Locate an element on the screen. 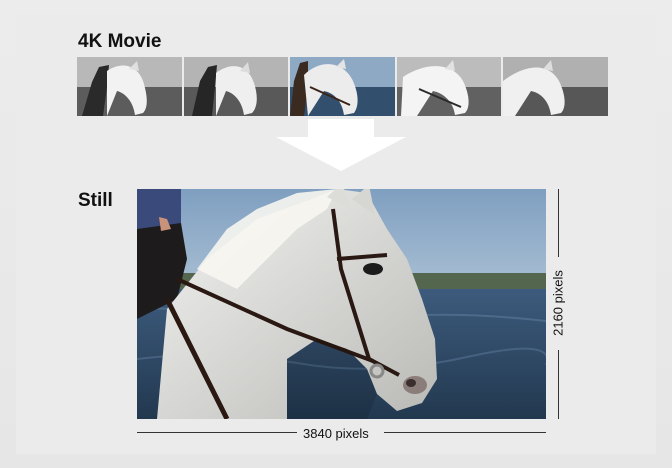 This screenshot has height=468, width=672. width-dimension-label: 3840 pixels is located at coordinates (336, 433).